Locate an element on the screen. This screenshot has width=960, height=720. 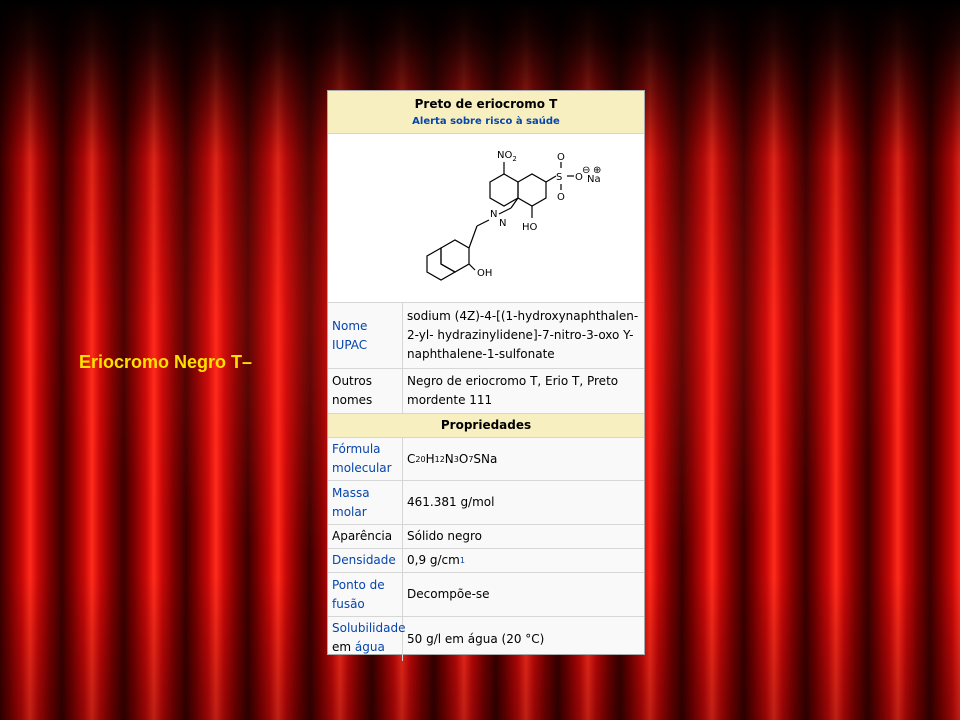
appearance-label: Aparência is located at coordinates (365, 536).